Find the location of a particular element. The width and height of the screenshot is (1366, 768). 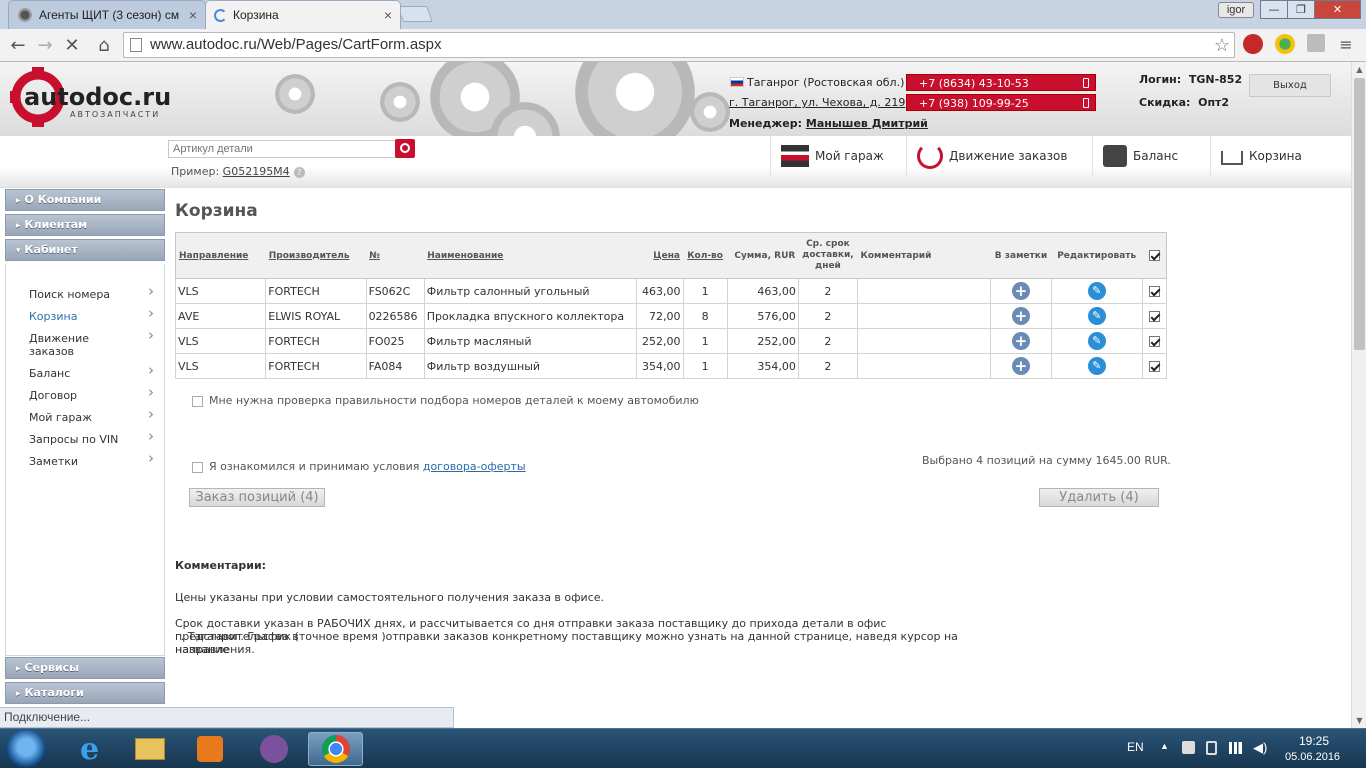

start-button is located at coordinates (26, 749).